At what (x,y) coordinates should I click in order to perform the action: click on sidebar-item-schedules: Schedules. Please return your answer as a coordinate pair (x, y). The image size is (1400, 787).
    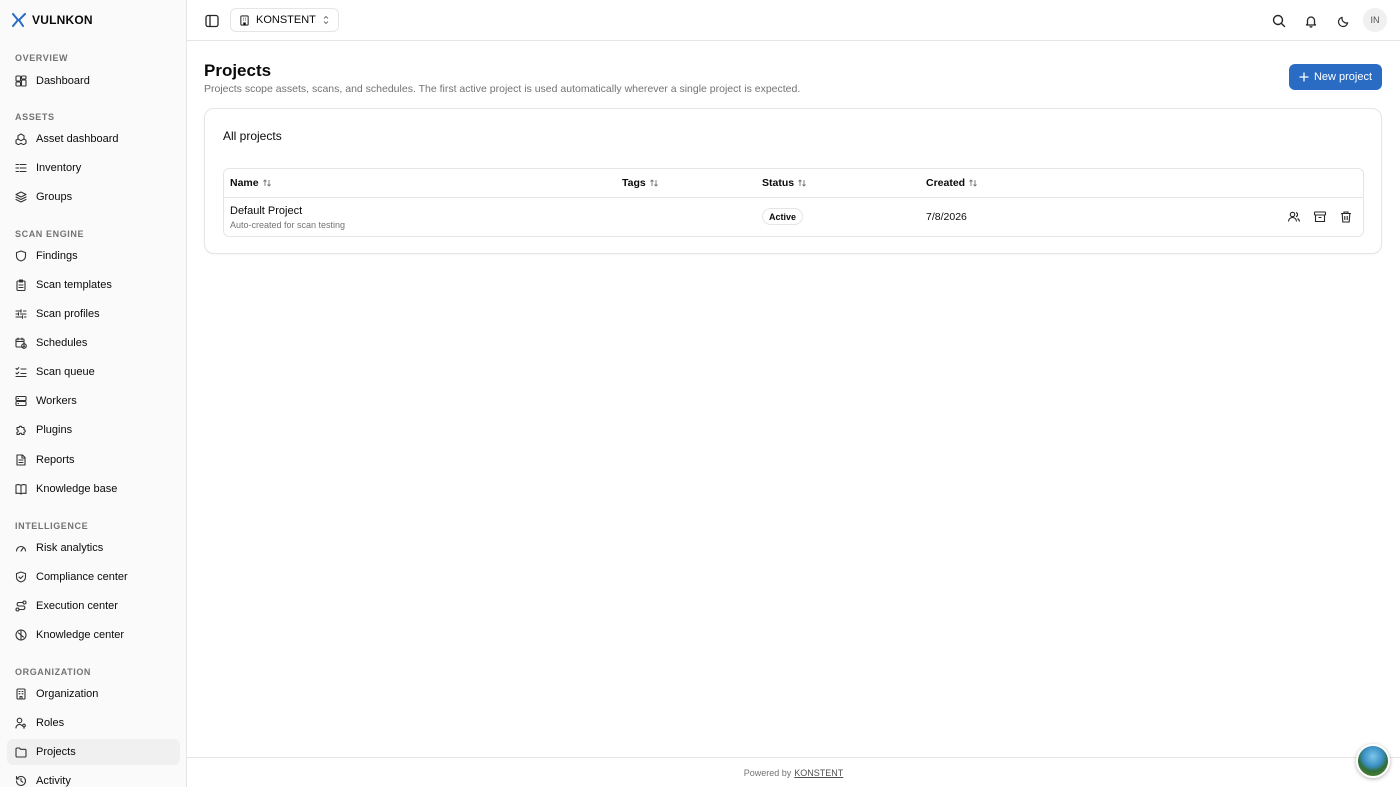
    Looking at the image, I should click on (93, 343).